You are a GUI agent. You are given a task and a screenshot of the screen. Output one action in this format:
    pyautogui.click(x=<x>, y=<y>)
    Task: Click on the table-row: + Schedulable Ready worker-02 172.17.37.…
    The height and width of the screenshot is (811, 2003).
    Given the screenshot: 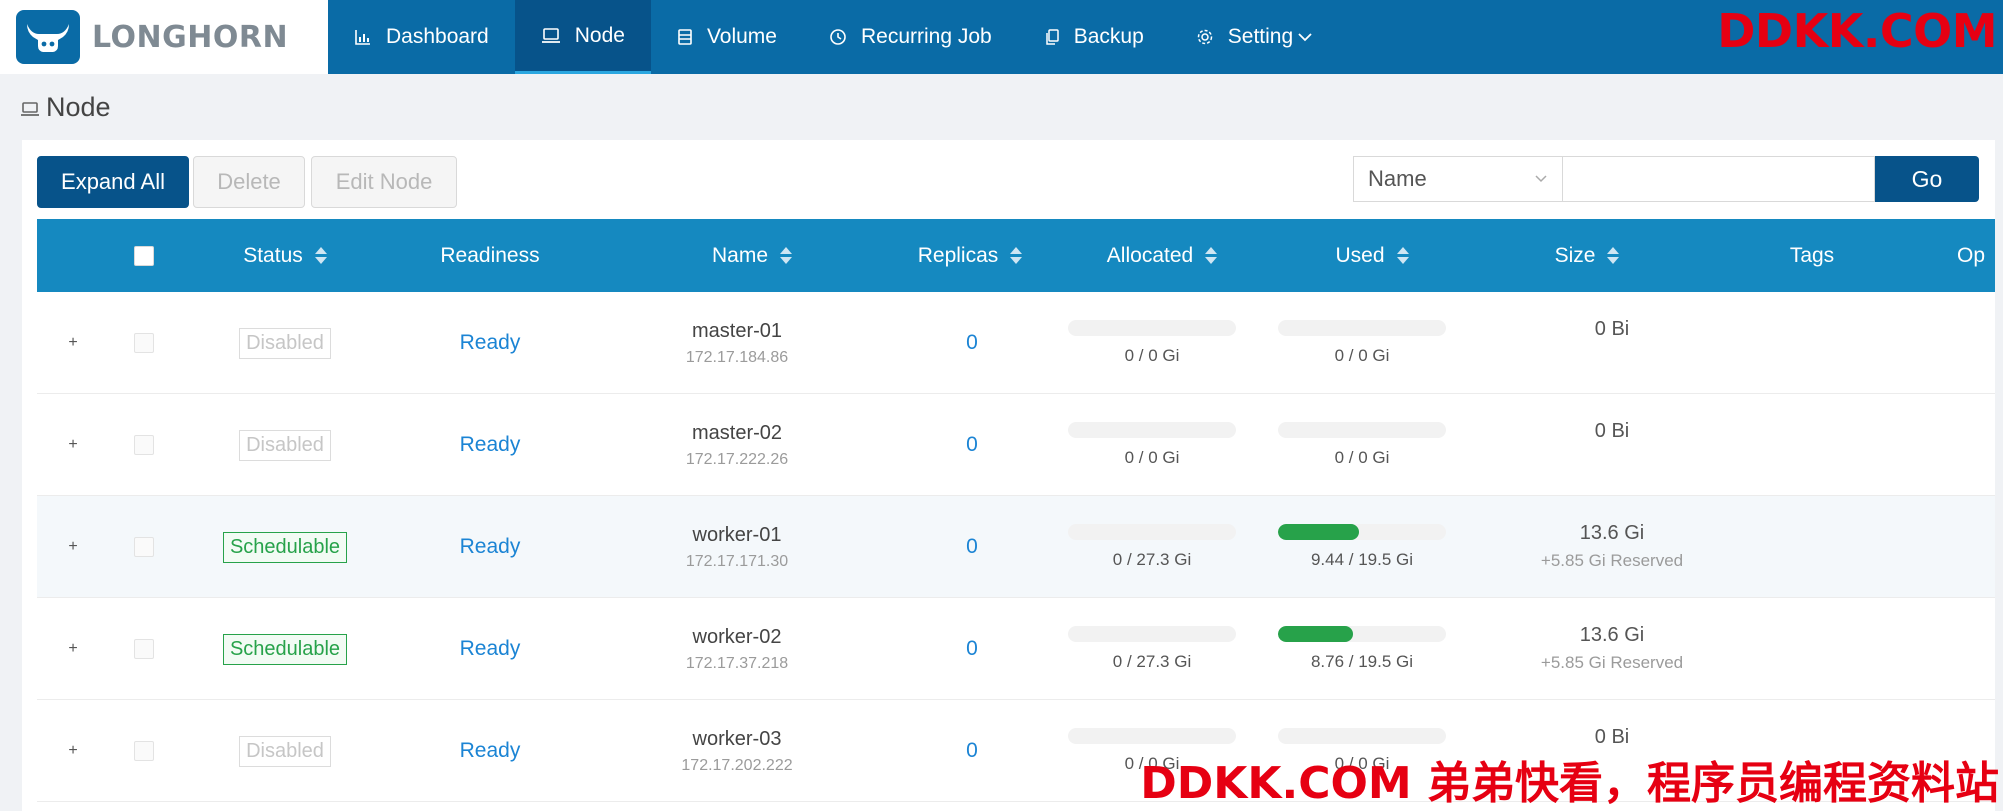 What is the action you would take?
    pyautogui.click(x=1016, y=649)
    